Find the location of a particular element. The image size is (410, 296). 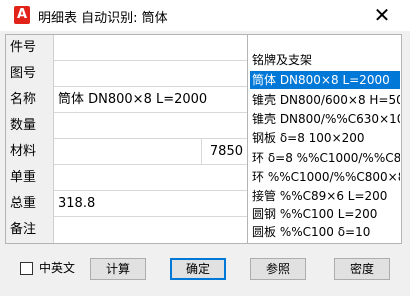

row-remark: 备注 is located at coordinates (126, 230).